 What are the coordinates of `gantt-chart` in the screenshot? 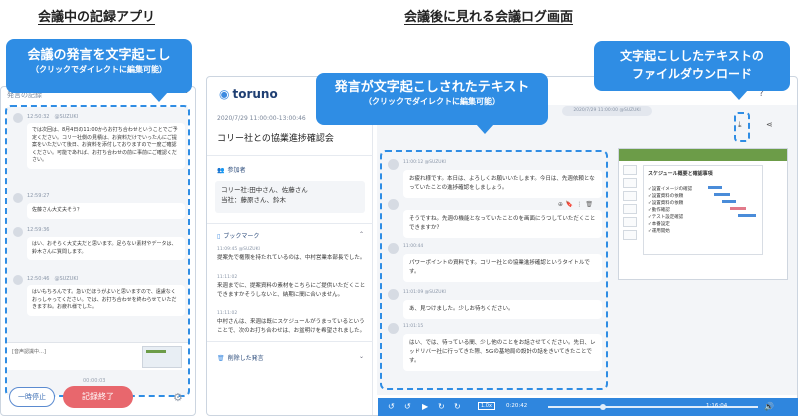 It's located at (734, 204).